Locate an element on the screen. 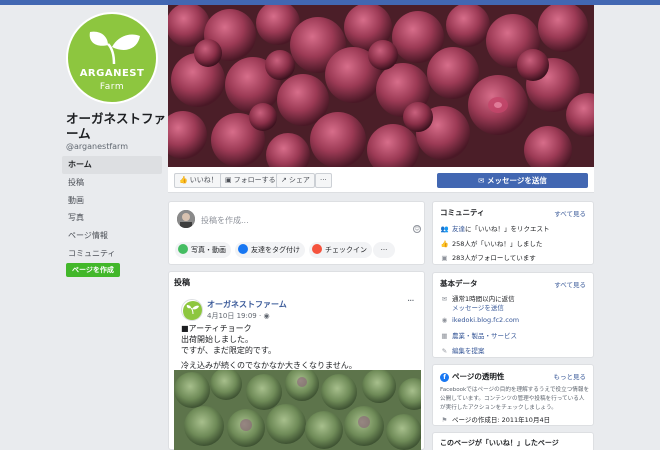 This screenshot has width=660, height=450. nav-item-community: コミュニティ is located at coordinates (112, 254).